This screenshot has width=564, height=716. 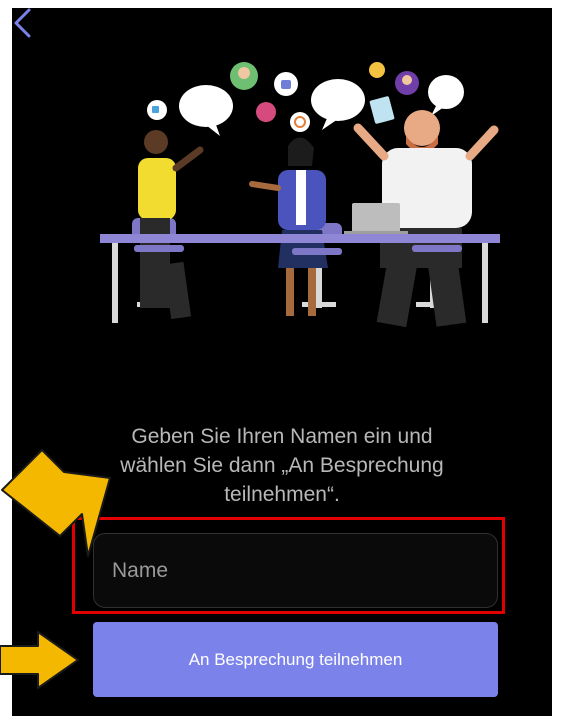 I want to click on back-button, so click(x=29, y=25).